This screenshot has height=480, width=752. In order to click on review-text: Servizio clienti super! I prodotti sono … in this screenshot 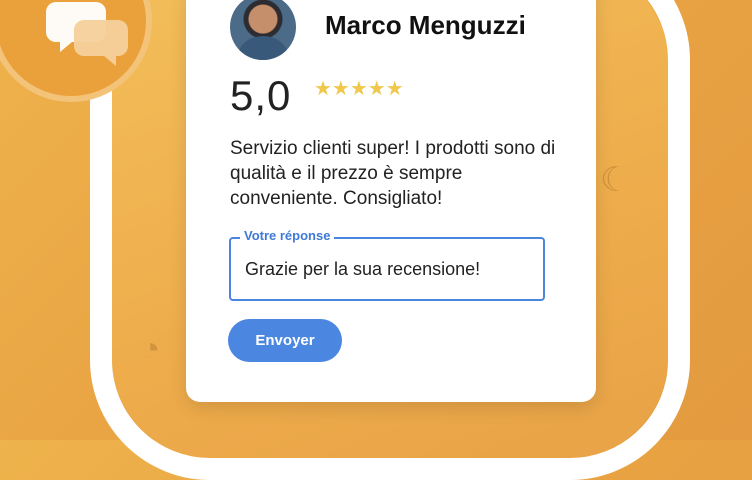, I will do `click(393, 173)`.